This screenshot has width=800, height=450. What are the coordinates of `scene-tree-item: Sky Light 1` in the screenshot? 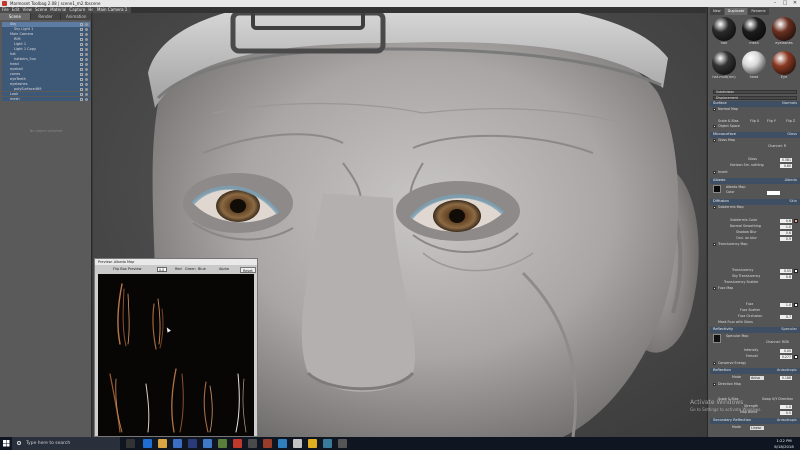 It's located at (46, 29).